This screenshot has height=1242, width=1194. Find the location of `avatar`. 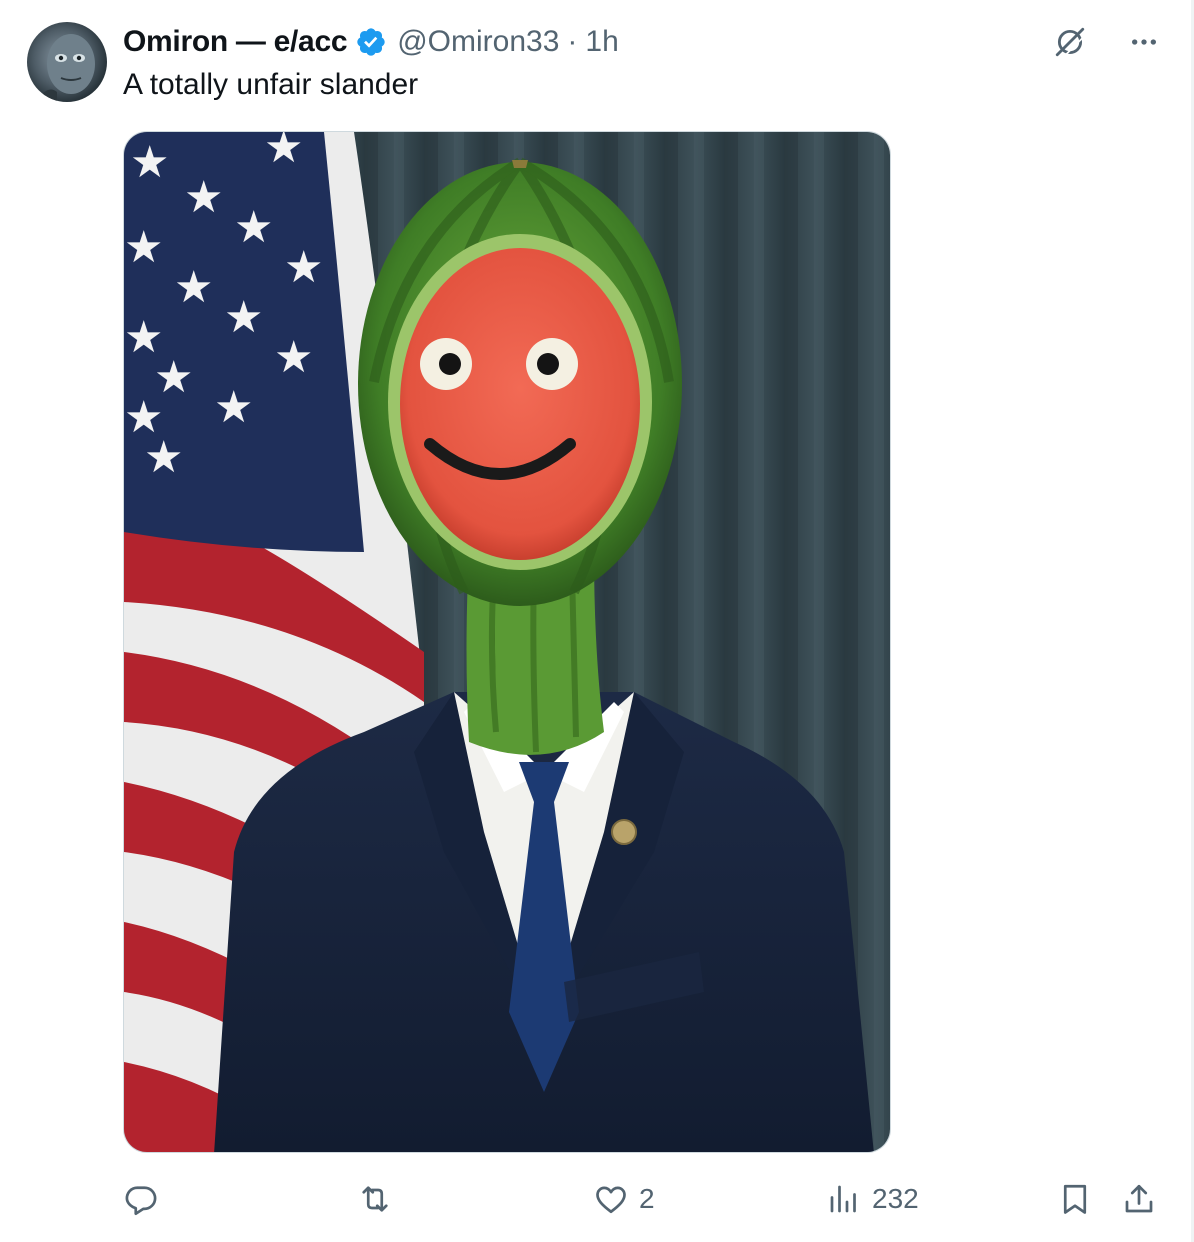

avatar is located at coordinates (67, 62).